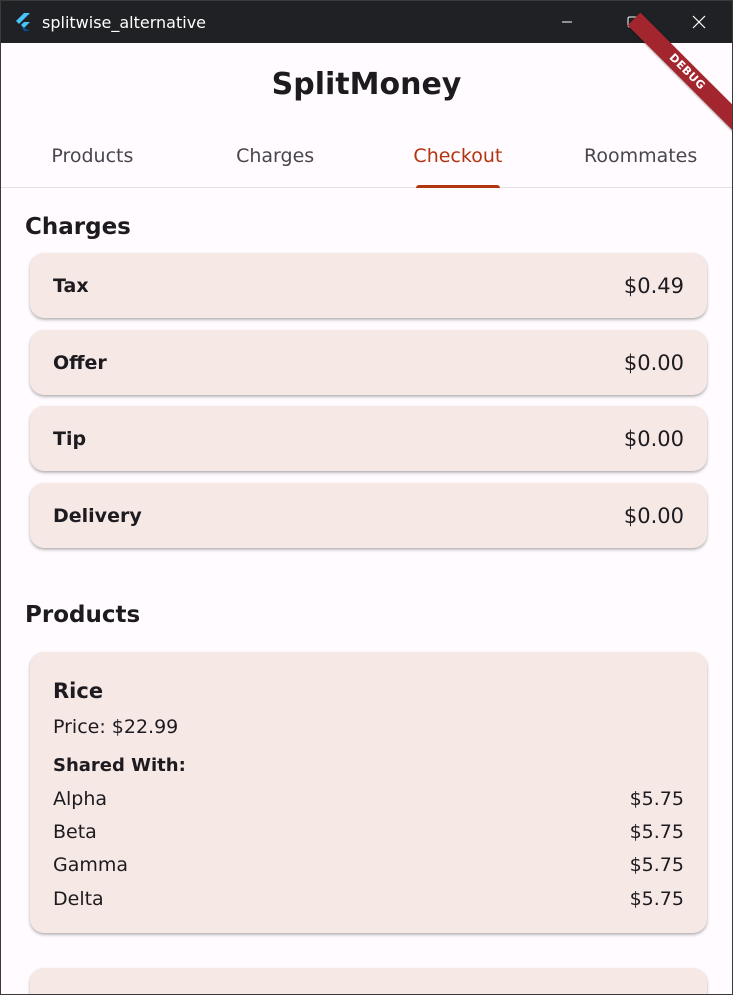 This screenshot has height=995, width=733. I want to click on product-price: Price: $22.99, so click(116, 727).